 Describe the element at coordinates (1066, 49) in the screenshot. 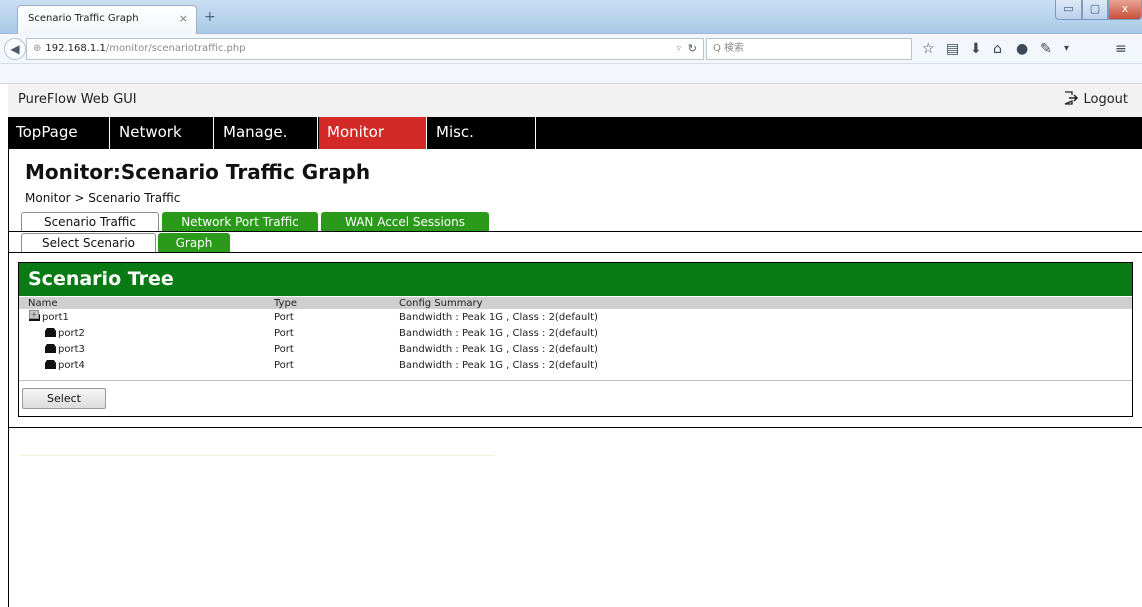

I see `dropdown-arrow-icon: ▾` at that location.